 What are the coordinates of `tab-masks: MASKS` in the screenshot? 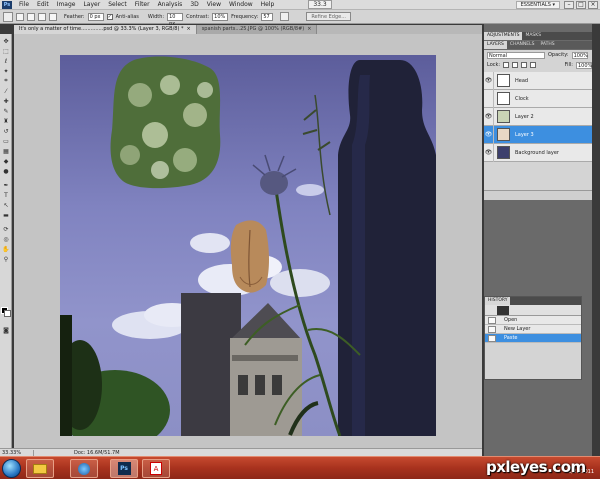 It's located at (533, 36).